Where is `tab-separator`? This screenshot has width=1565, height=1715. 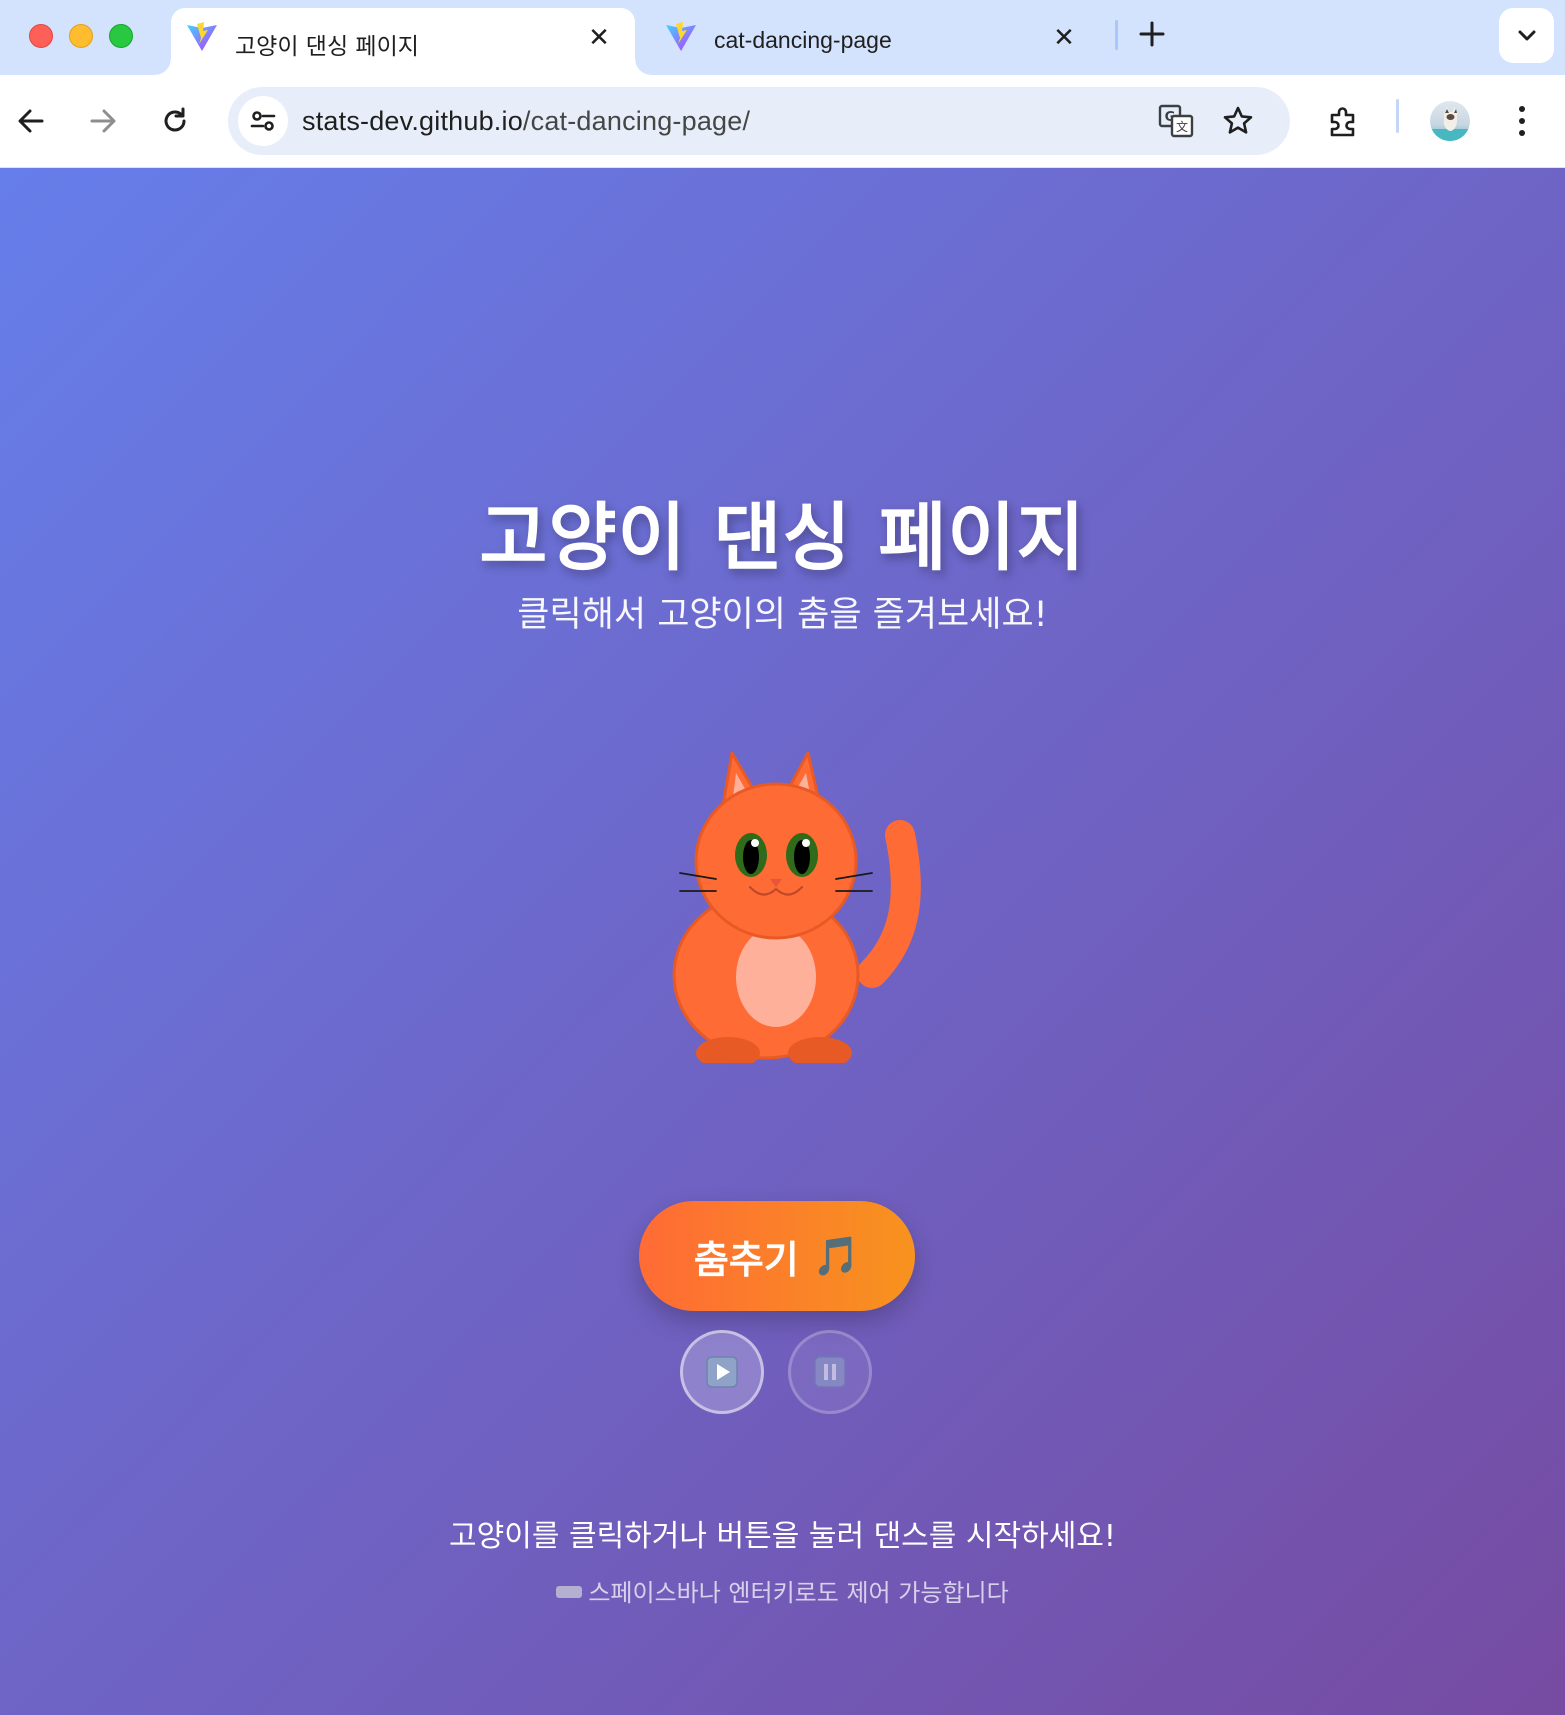
tab-separator is located at coordinates (1116, 35).